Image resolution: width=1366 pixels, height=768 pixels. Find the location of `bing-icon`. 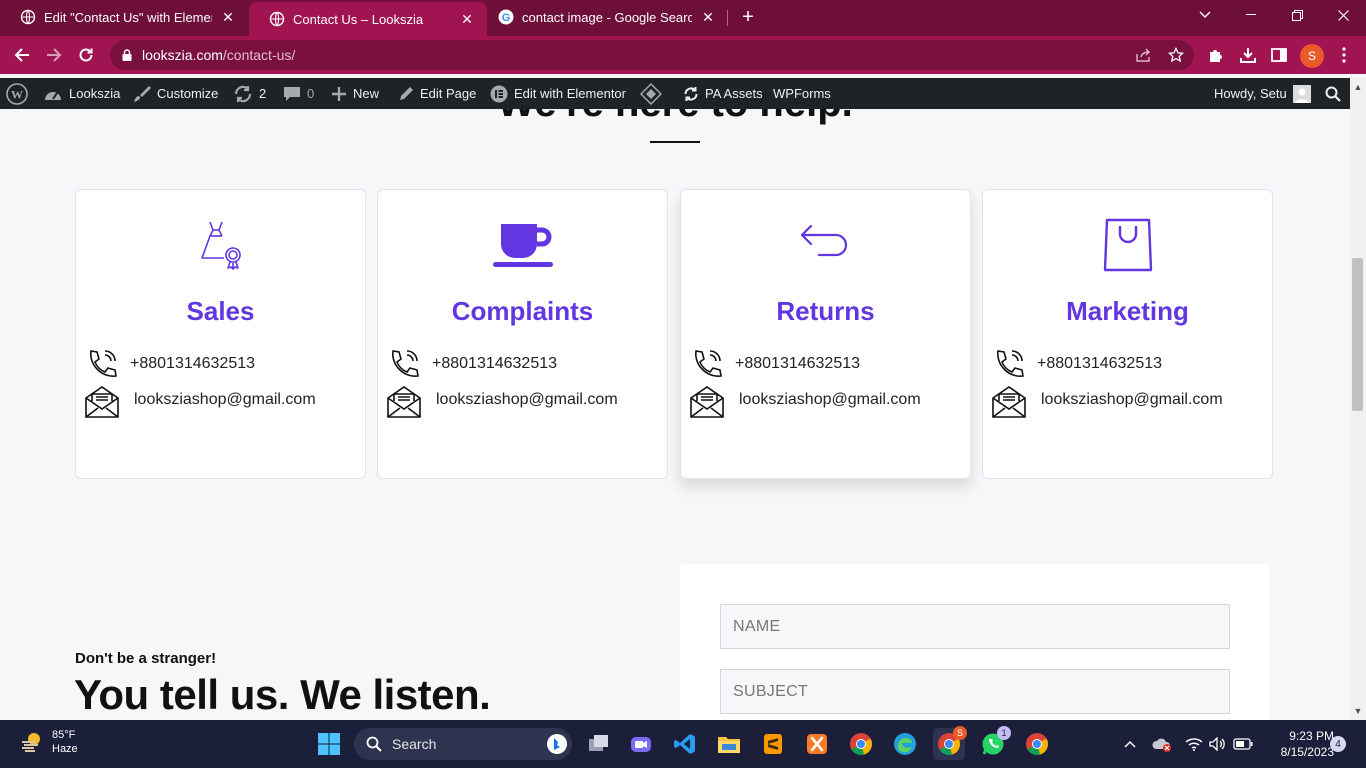

bing-icon is located at coordinates (557, 744).